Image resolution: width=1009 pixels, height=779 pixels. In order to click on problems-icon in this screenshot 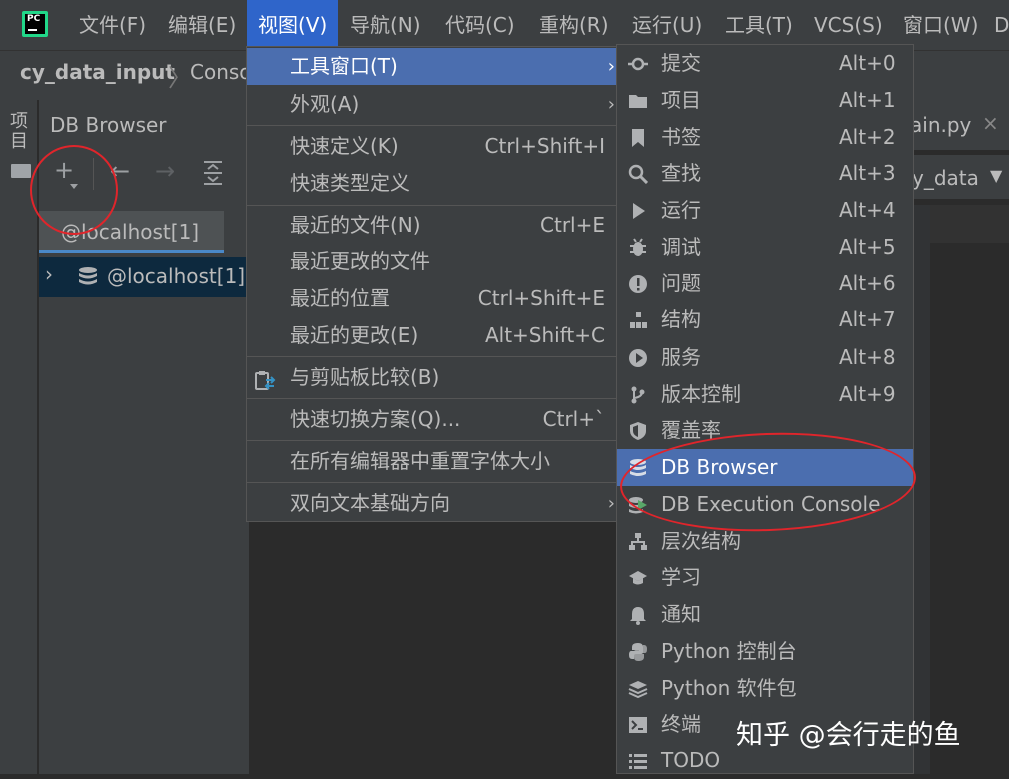, I will do `click(638, 284)`.